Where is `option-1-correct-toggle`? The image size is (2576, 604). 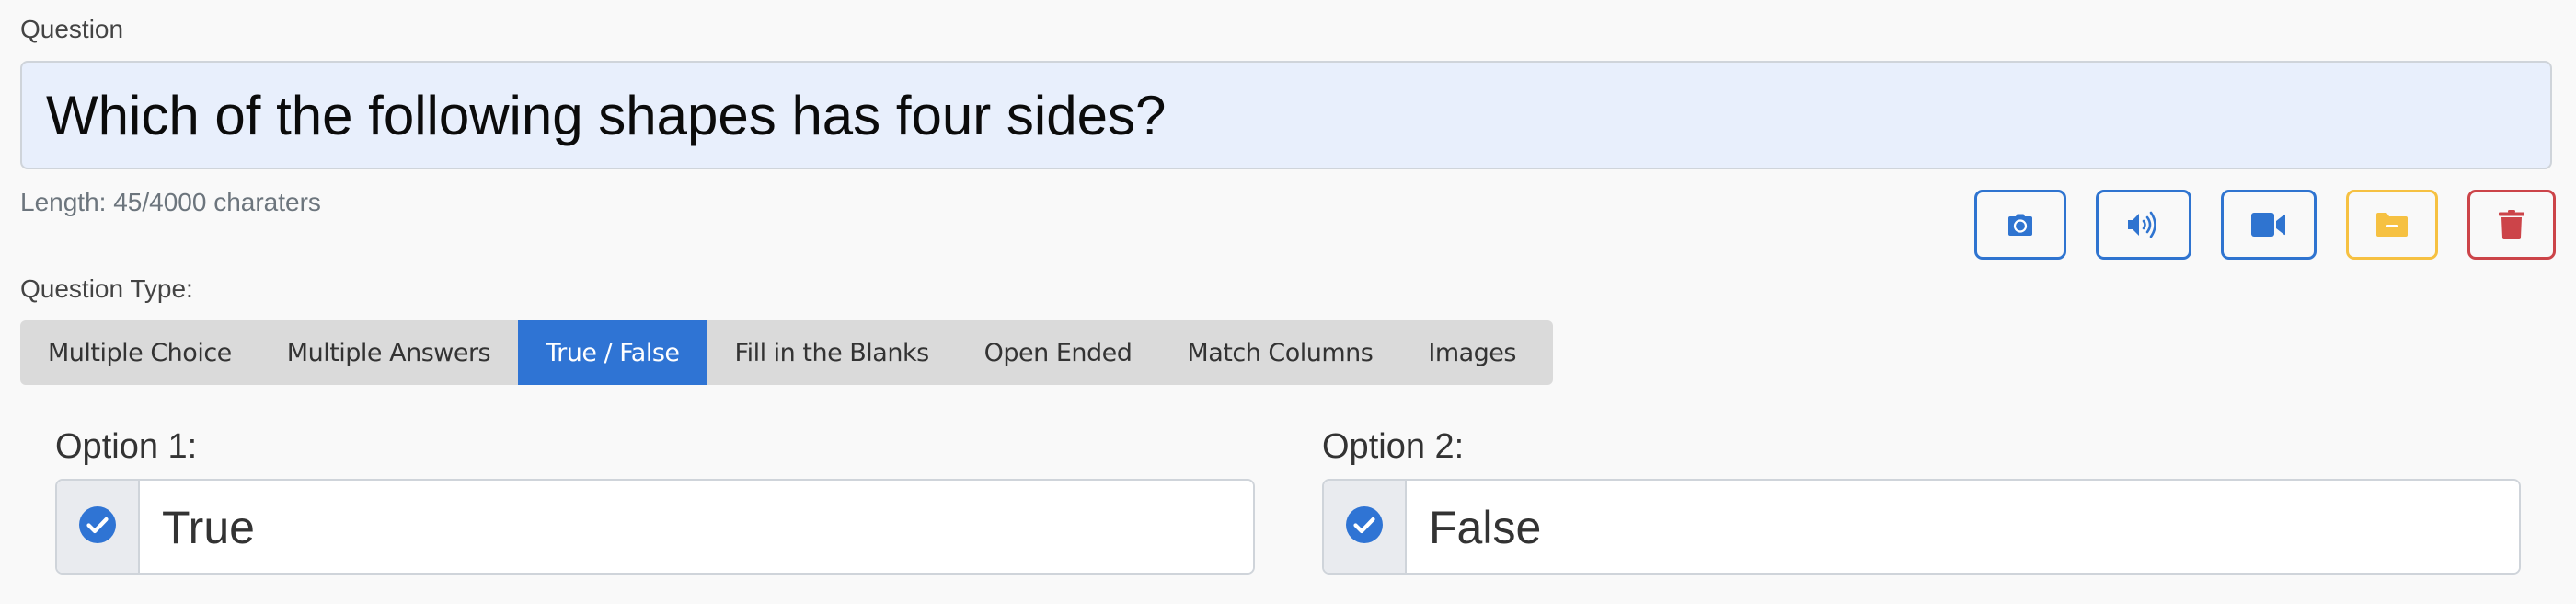
option-1-correct-toggle is located at coordinates (98, 527).